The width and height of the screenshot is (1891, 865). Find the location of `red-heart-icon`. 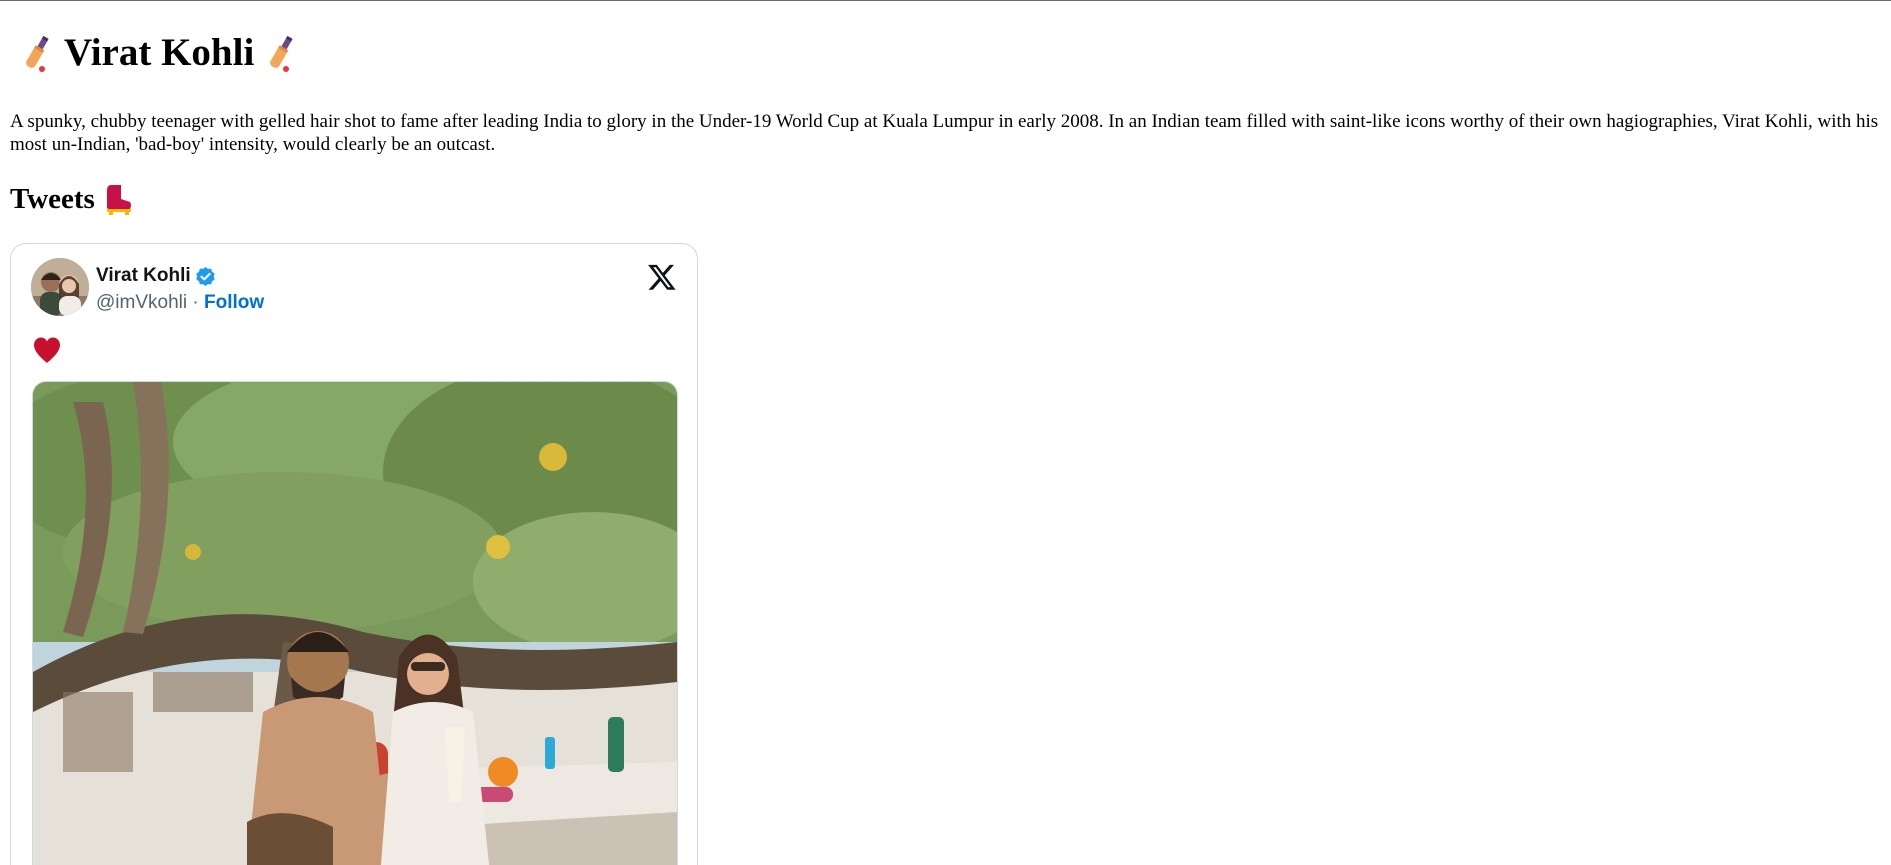

red-heart-icon is located at coordinates (47, 350).